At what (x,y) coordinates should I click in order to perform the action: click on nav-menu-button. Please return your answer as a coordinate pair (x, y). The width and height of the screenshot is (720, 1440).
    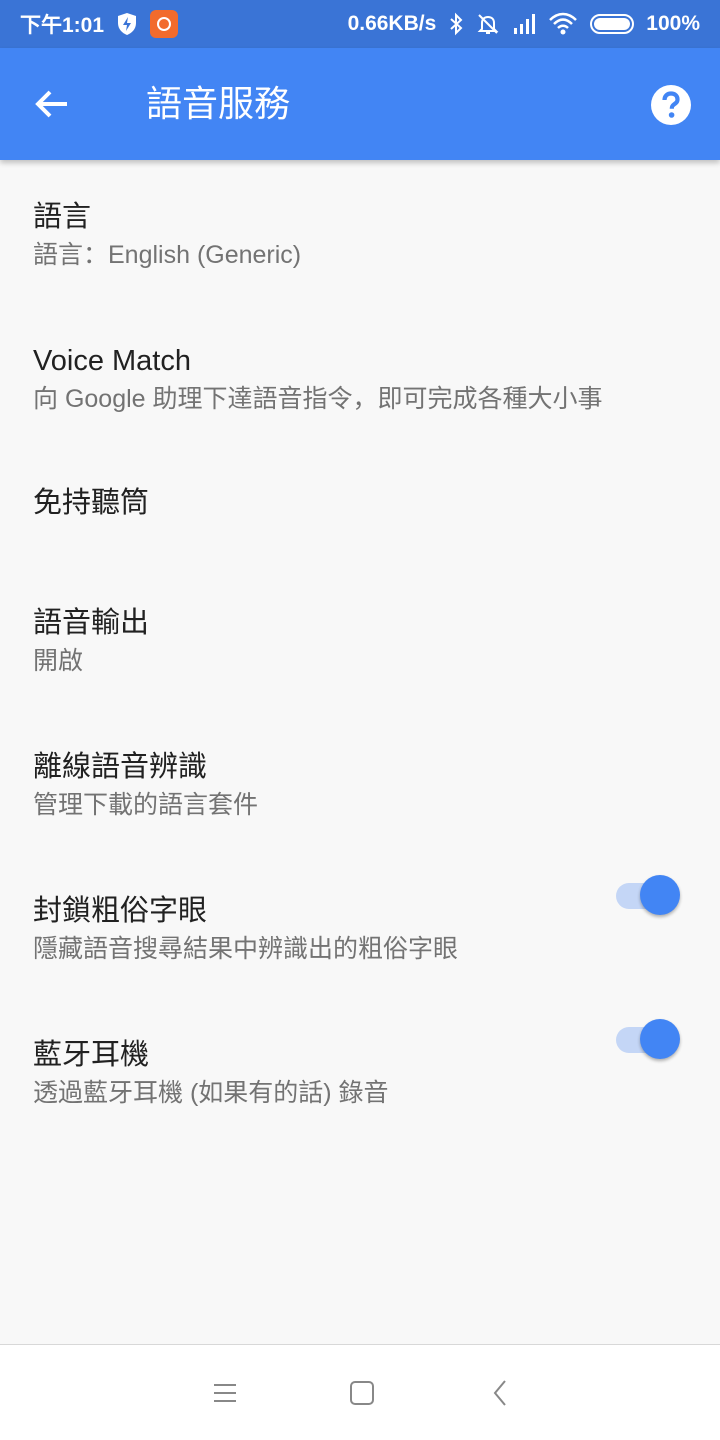
    Looking at the image, I should click on (225, 1393).